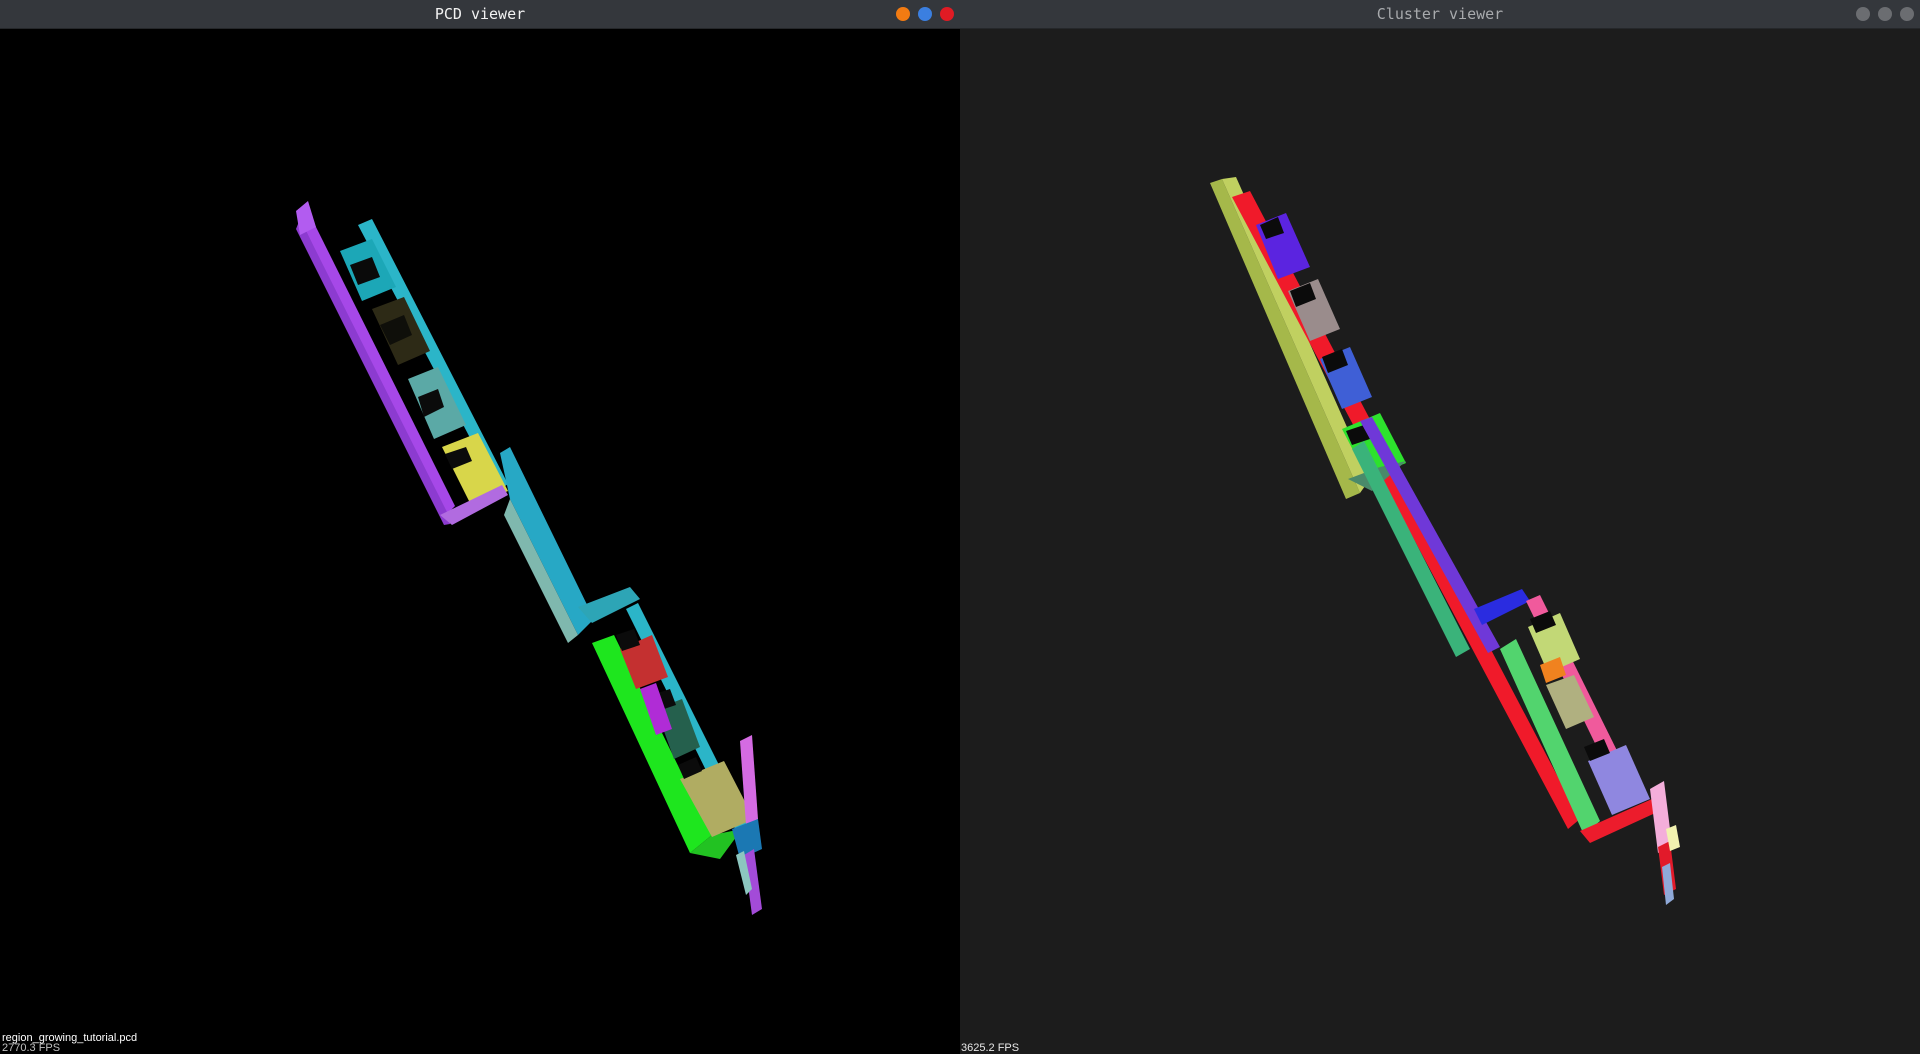  I want to click on fps-counter: 3625.2 FPS, so click(990, 1048).